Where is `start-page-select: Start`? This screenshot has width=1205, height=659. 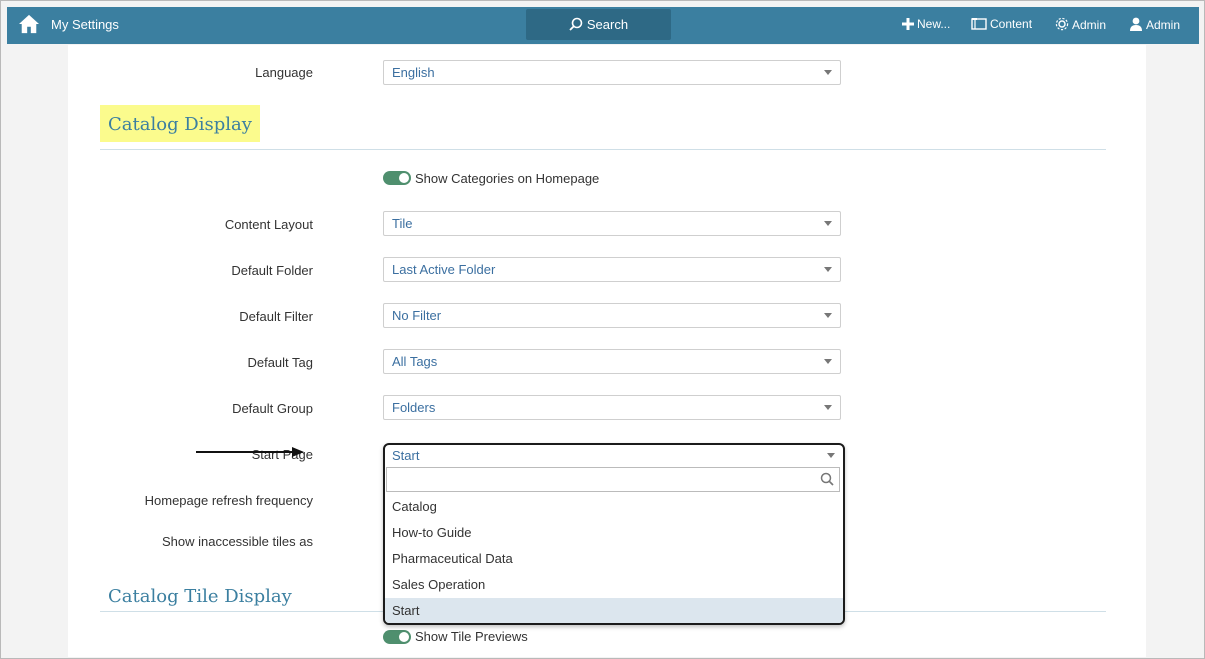
start-page-select: Start is located at coordinates (614, 456).